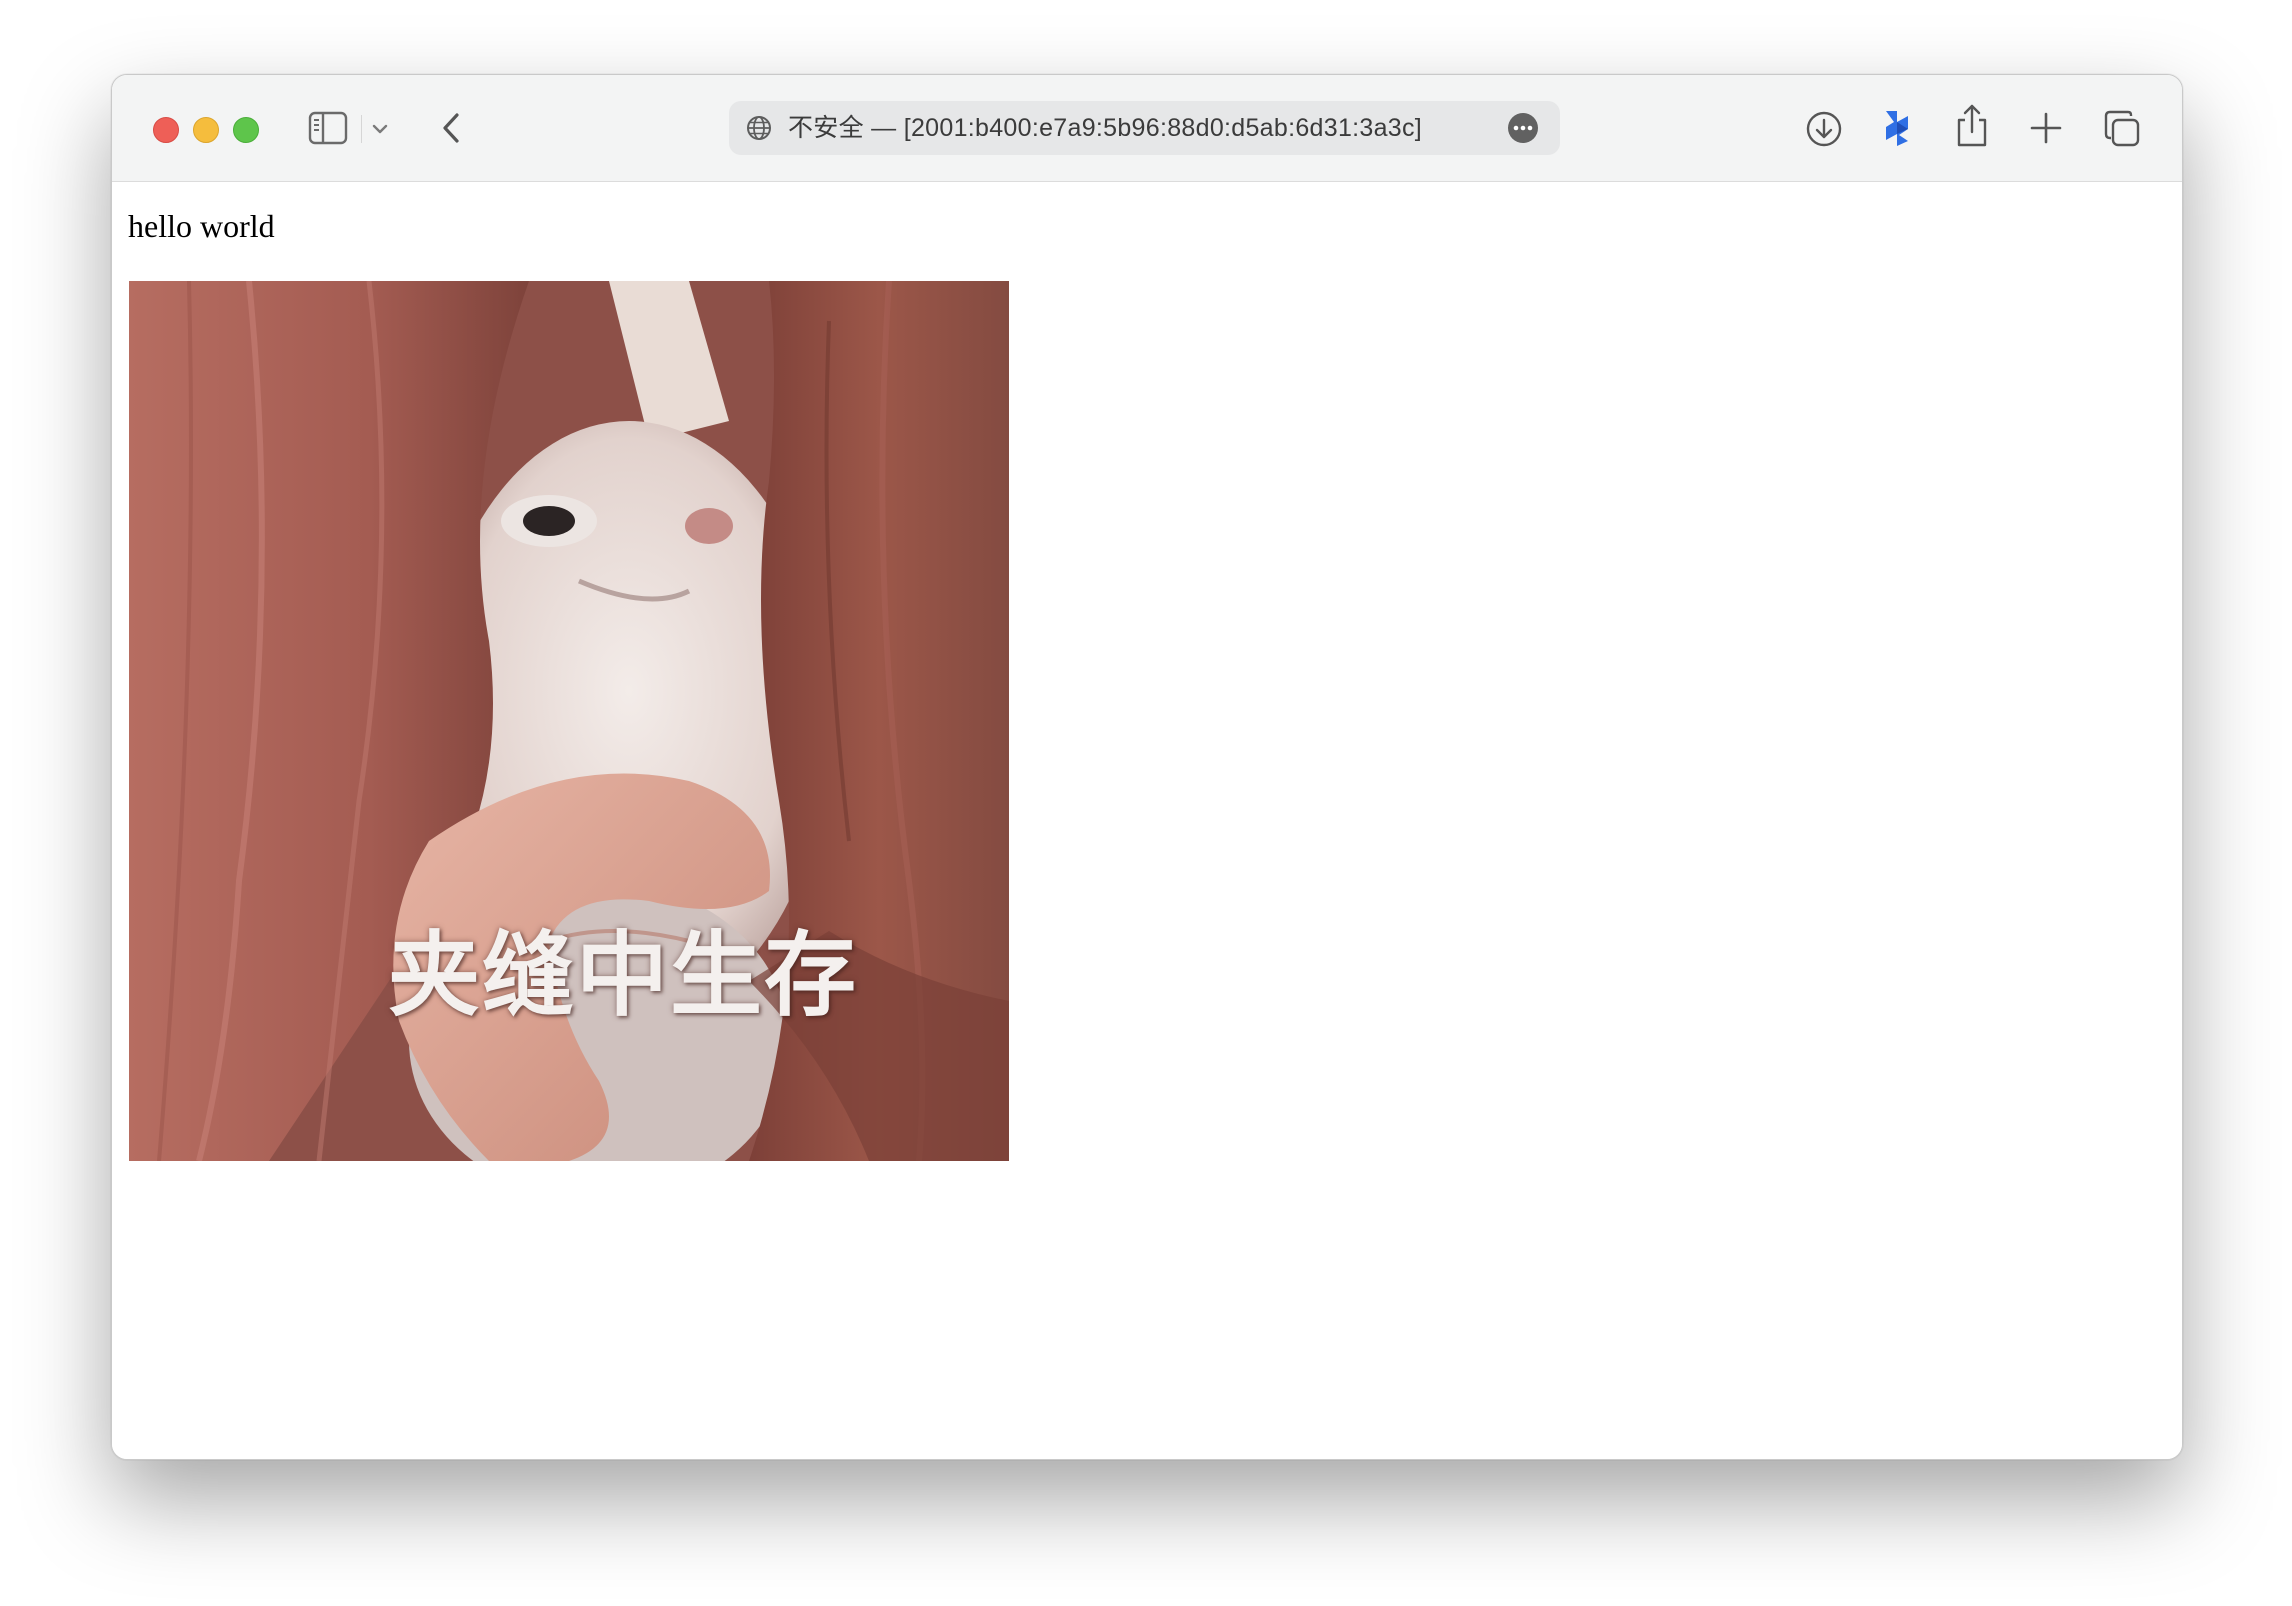  I want to click on globe-icon, so click(759, 128).